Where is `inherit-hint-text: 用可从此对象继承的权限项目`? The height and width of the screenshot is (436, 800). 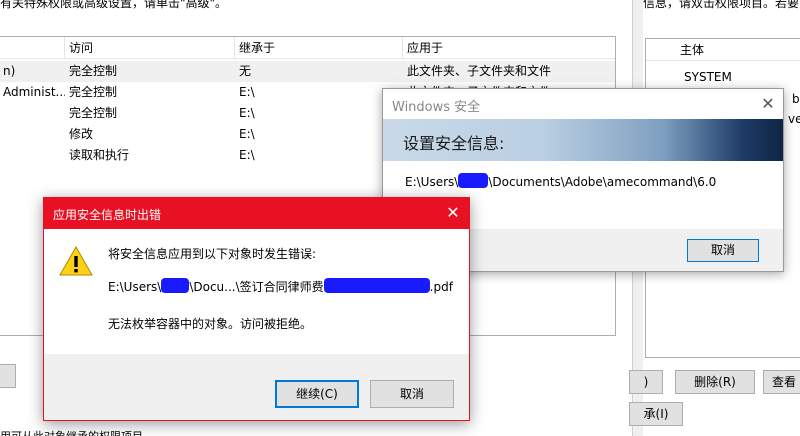 inherit-hint-text: 用可从此对象继承的权限项目 is located at coordinates (100, 432).